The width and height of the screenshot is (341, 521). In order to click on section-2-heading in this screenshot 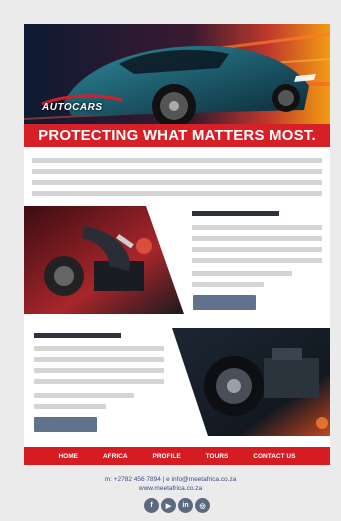, I will do `click(77, 335)`.